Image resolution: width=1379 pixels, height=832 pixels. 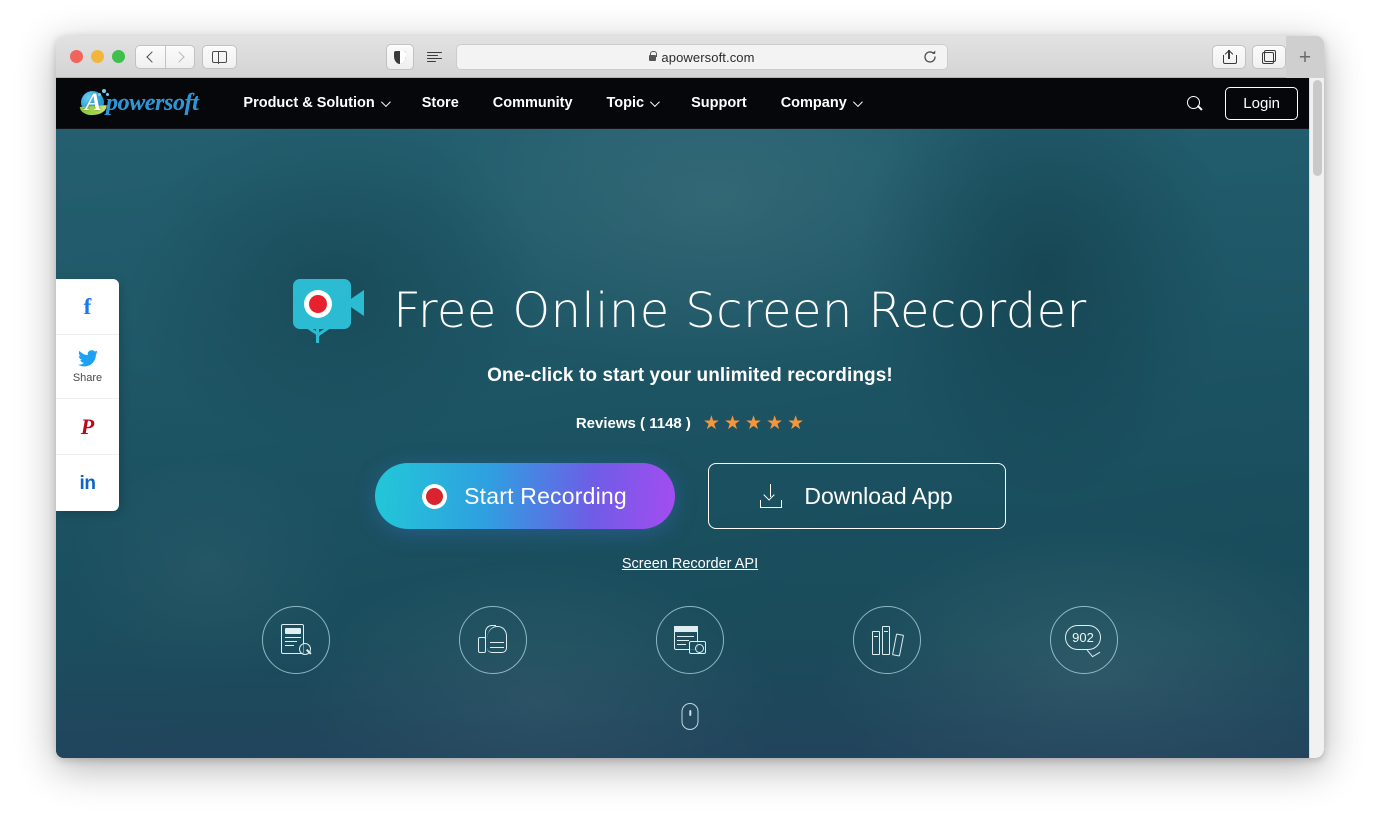 I want to click on comments-bubble-icon: 902, so click(x=1084, y=641).